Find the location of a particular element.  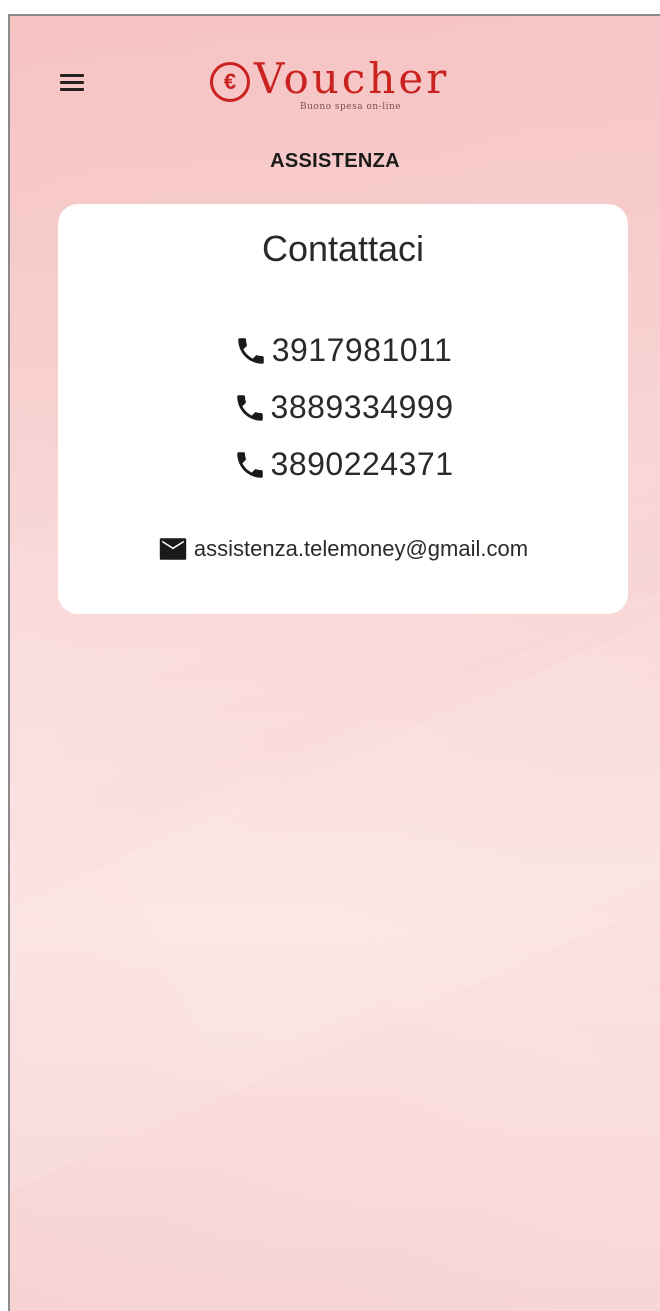

phone-list: 3917981011 3889334999 3890224371 is located at coordinates (343, 407).